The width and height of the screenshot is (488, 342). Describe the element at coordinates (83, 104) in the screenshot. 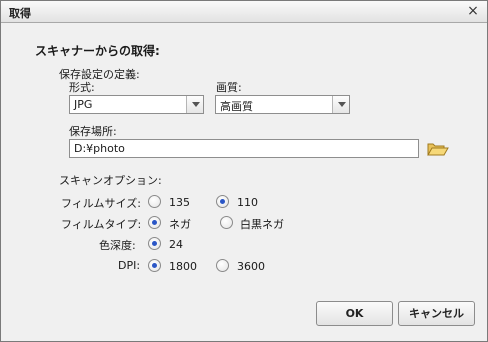

I see `format-selected-value: JPG` at that location.